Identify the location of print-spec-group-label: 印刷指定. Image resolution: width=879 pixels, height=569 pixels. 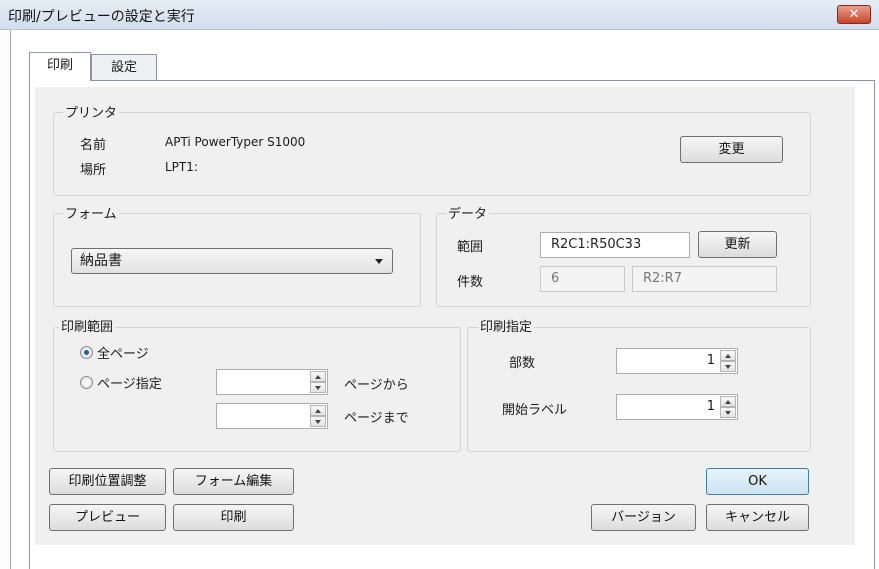
(506, 325).